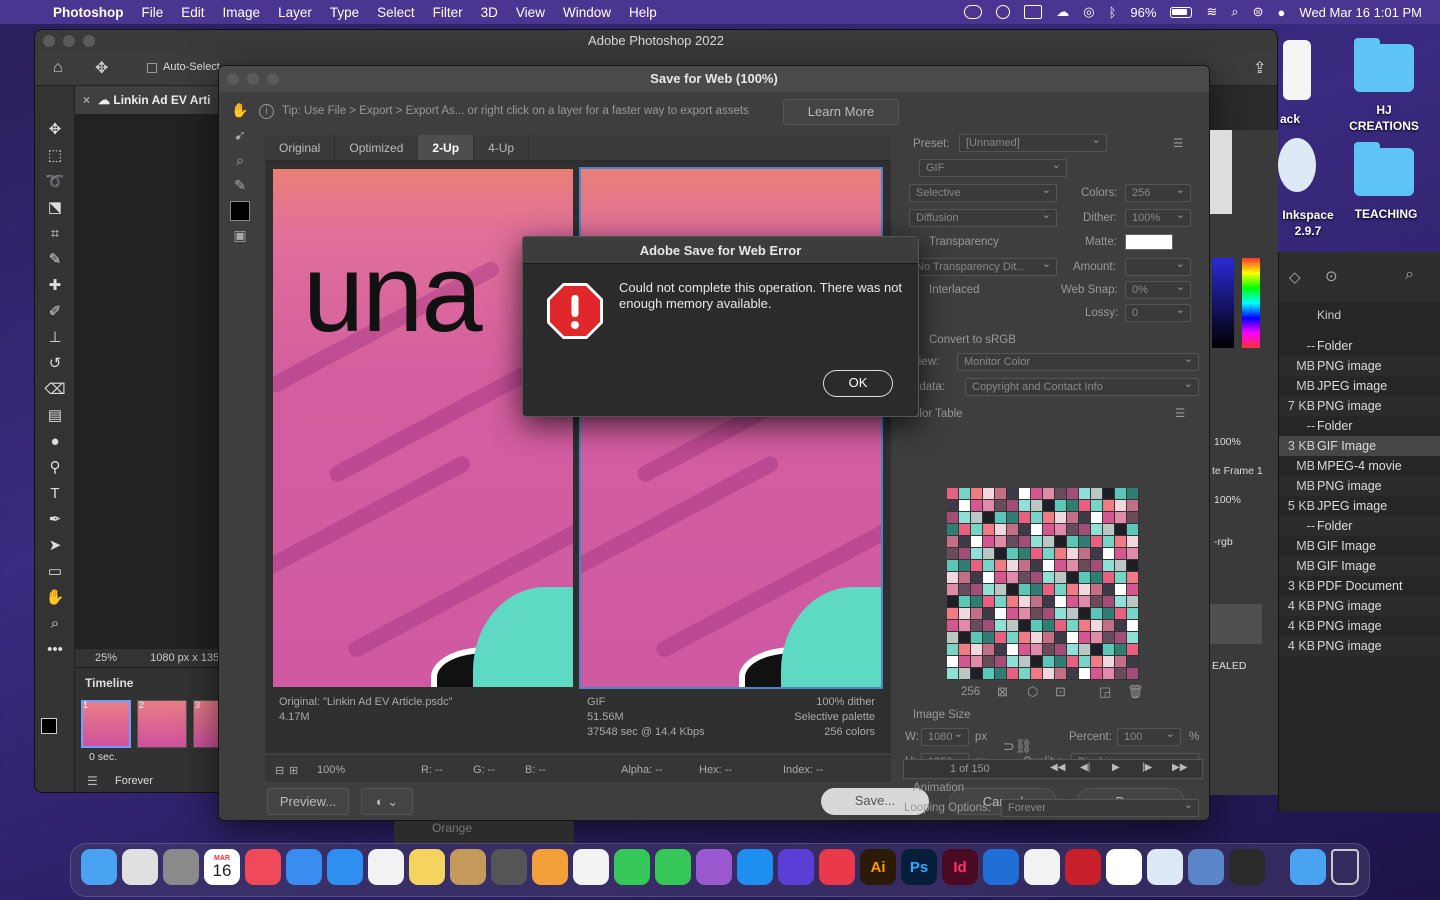 This screenshot has width=1440, height=900. Describe the element at coordinates (55, 285) in the screenshot. I see `healing-brush-tool-icon: ✚` at that location.